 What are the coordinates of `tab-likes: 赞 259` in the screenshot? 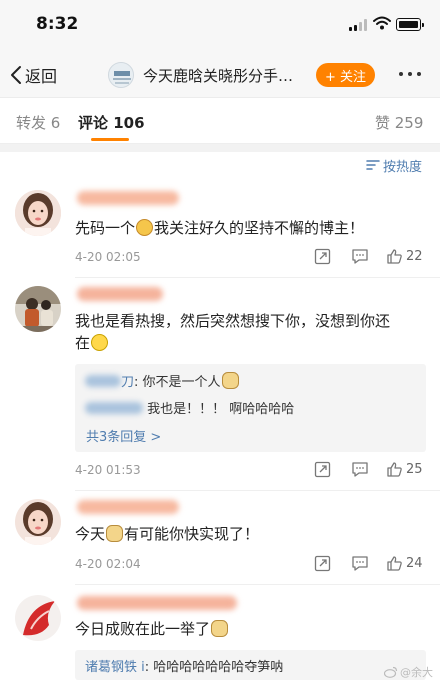 It's located at (399, 122).